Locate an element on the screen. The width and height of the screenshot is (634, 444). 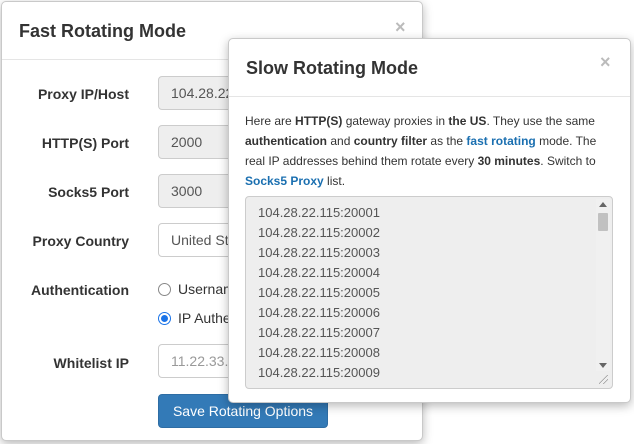
proxy-list-item: 104.28.22.115:20007 is located at coordinates (319, 332).